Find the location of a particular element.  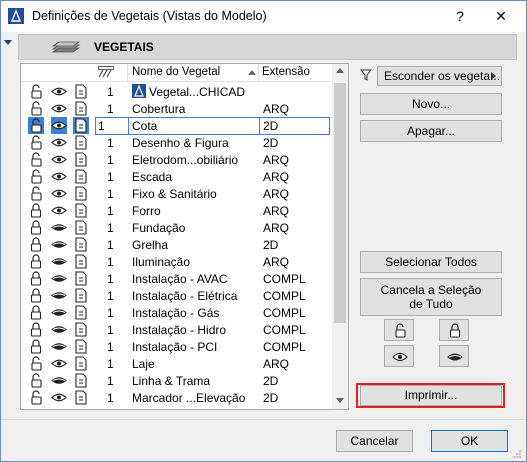

select-all-button: Selecionar Todos is located at coordinates (431, 262).